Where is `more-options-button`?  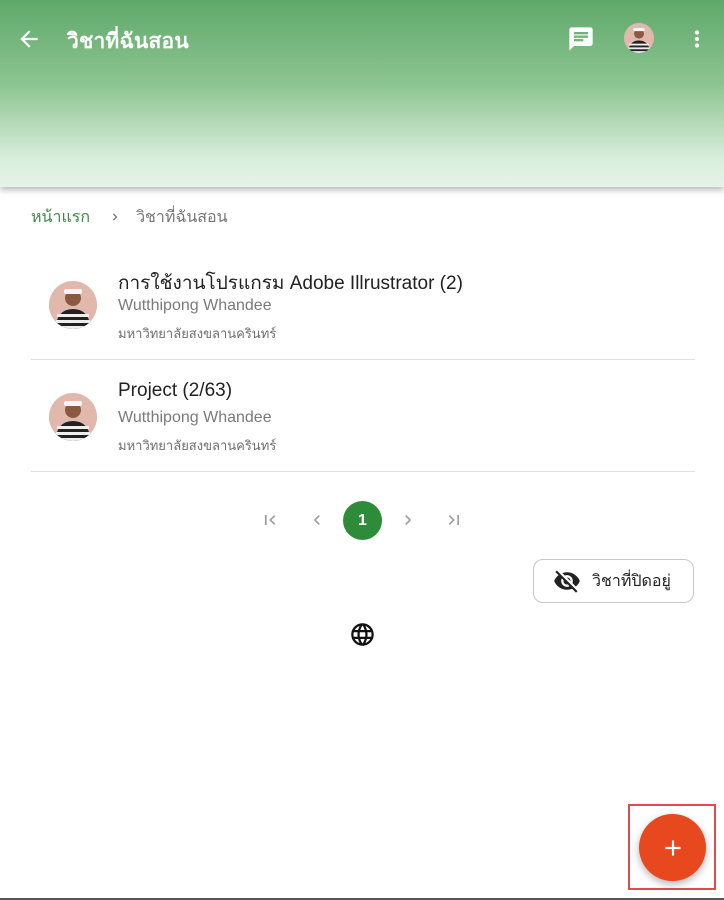
more-options-button is located at coordinates (697, 39).